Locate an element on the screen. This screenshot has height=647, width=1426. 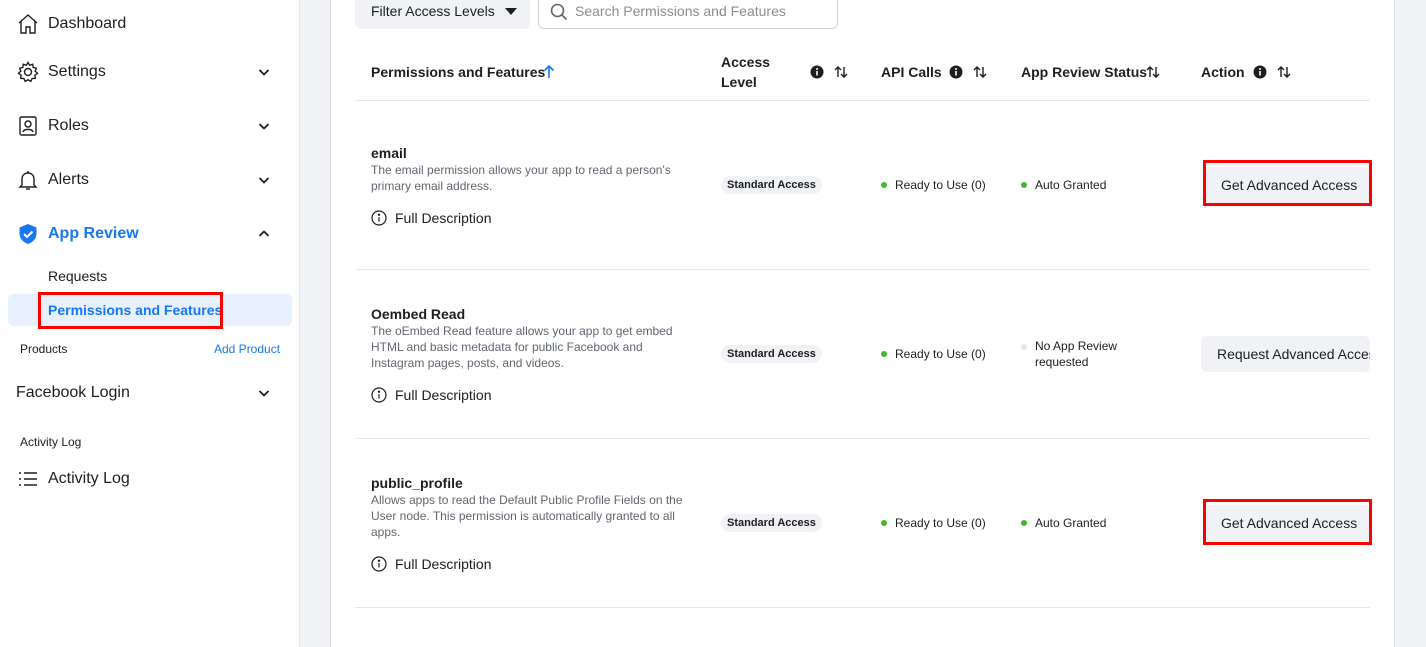
sidebar-item-settings: Settings is located at coordinates (150, 72).